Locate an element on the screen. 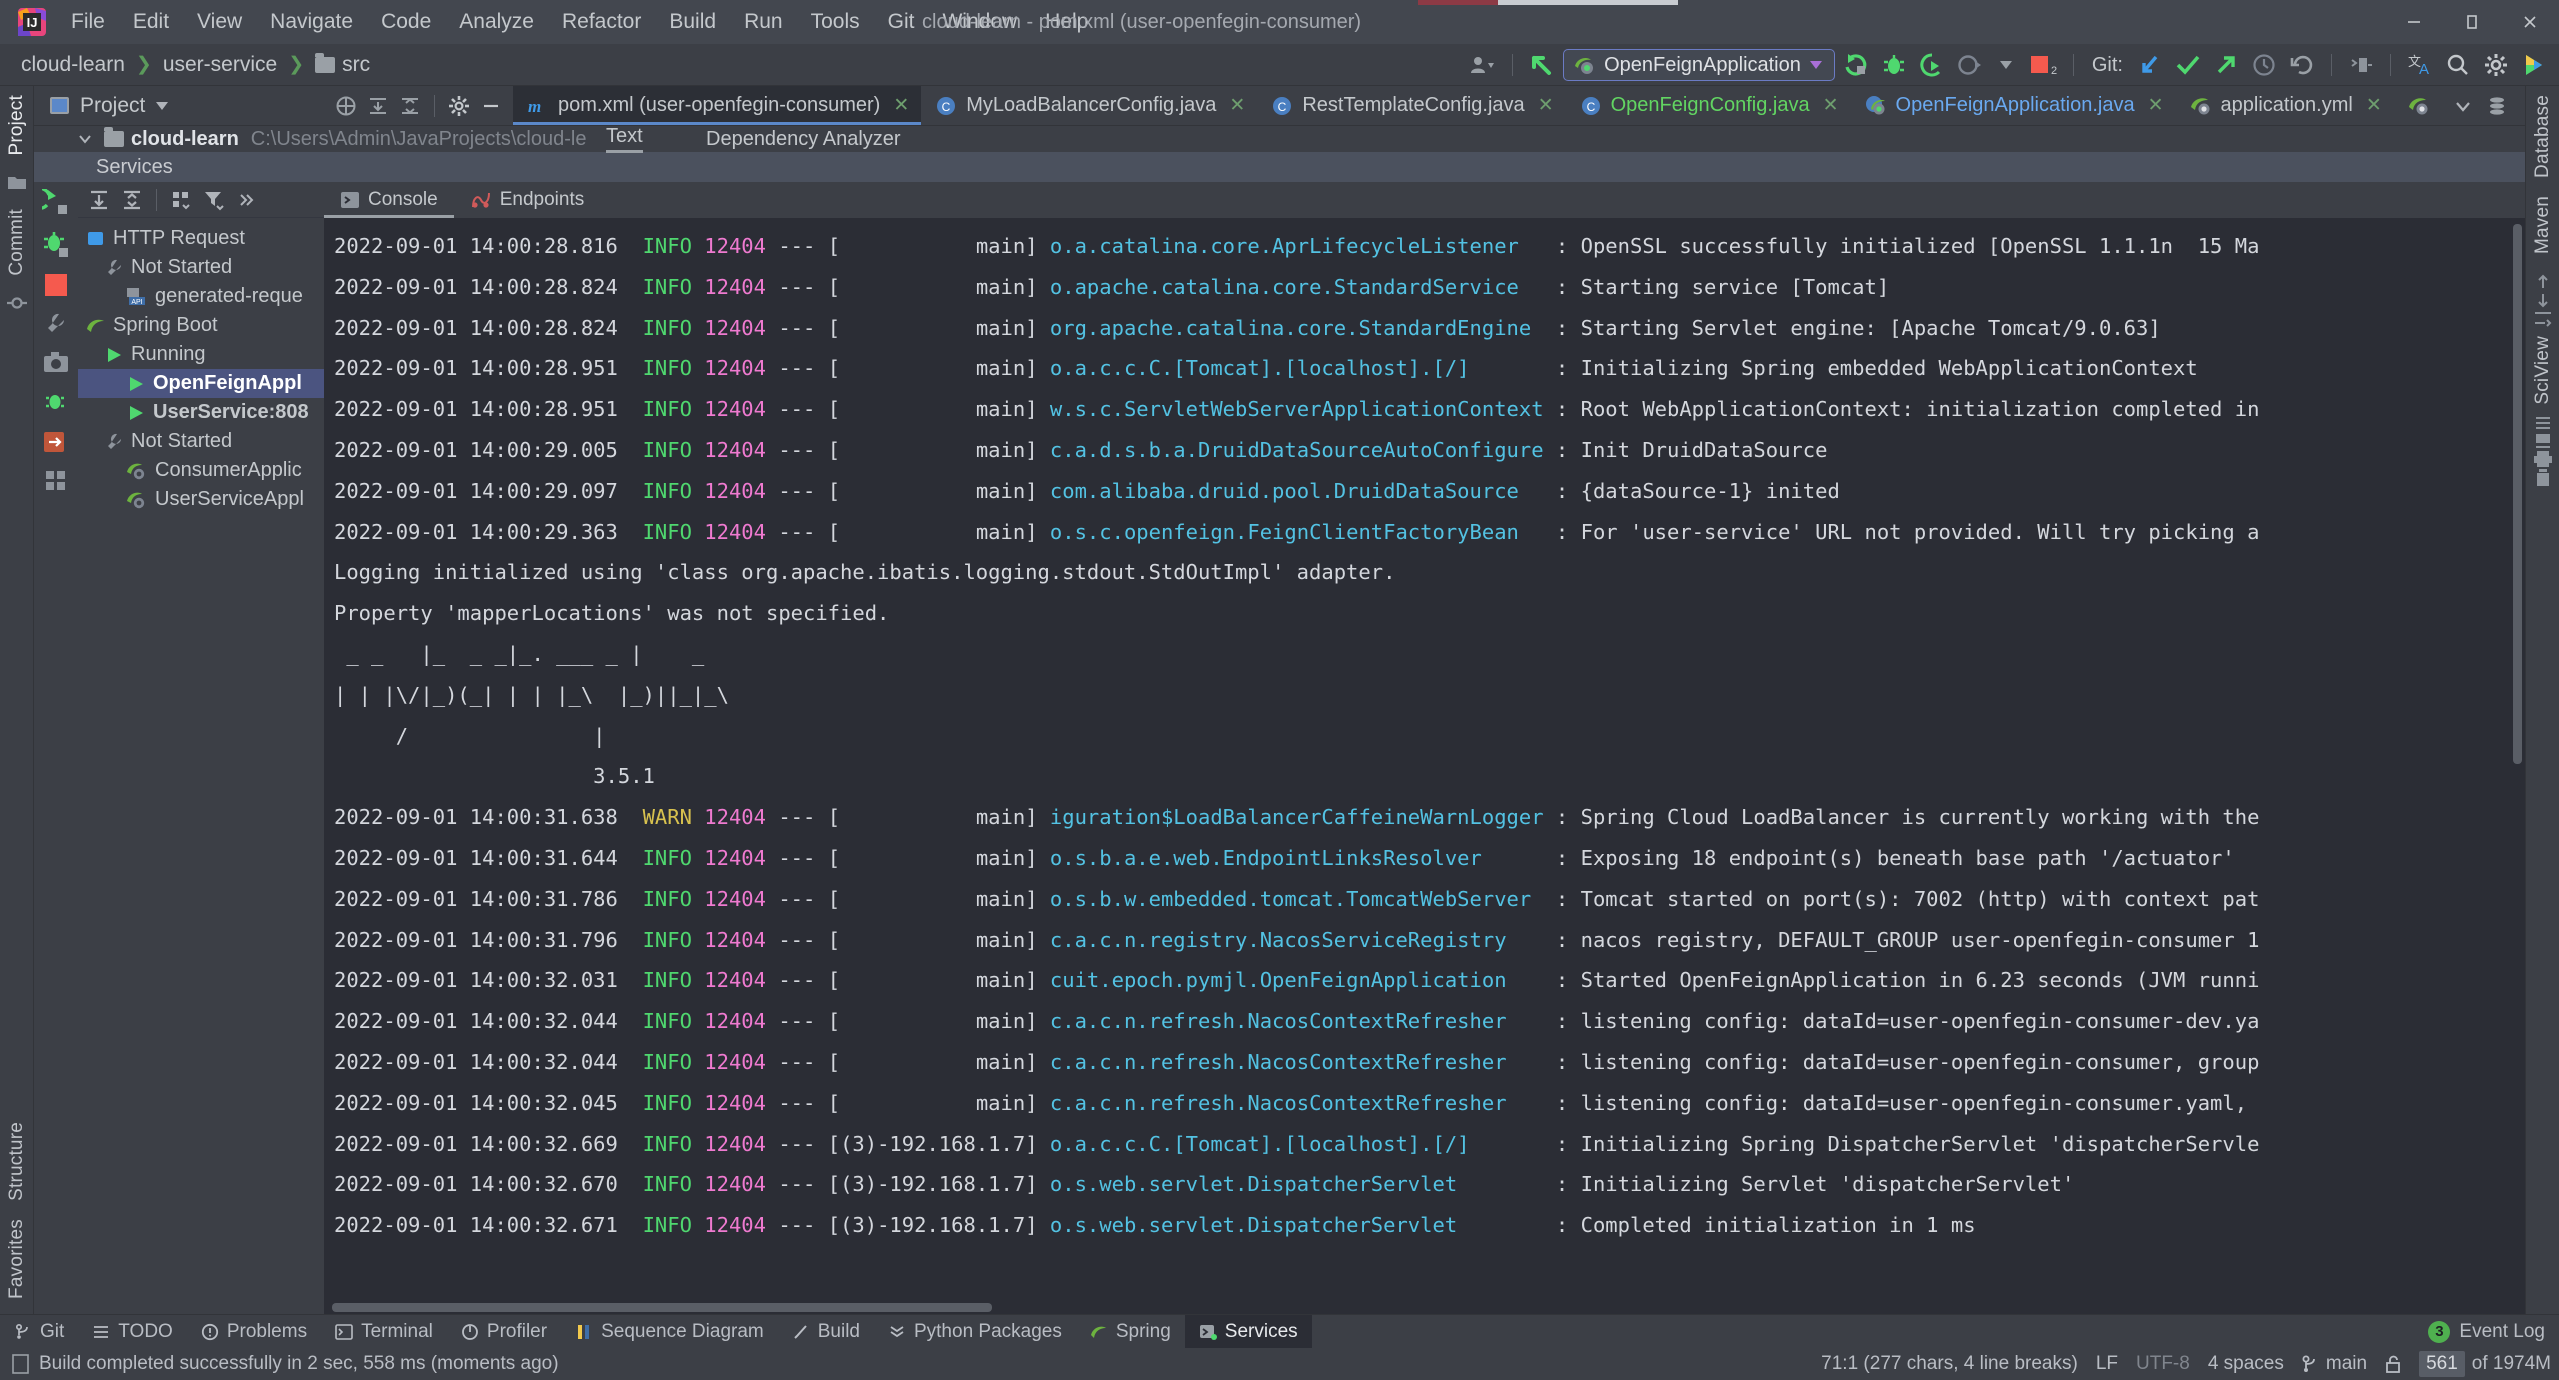  service-tree-item: HTTP Request is located at coordinates (201, 238).